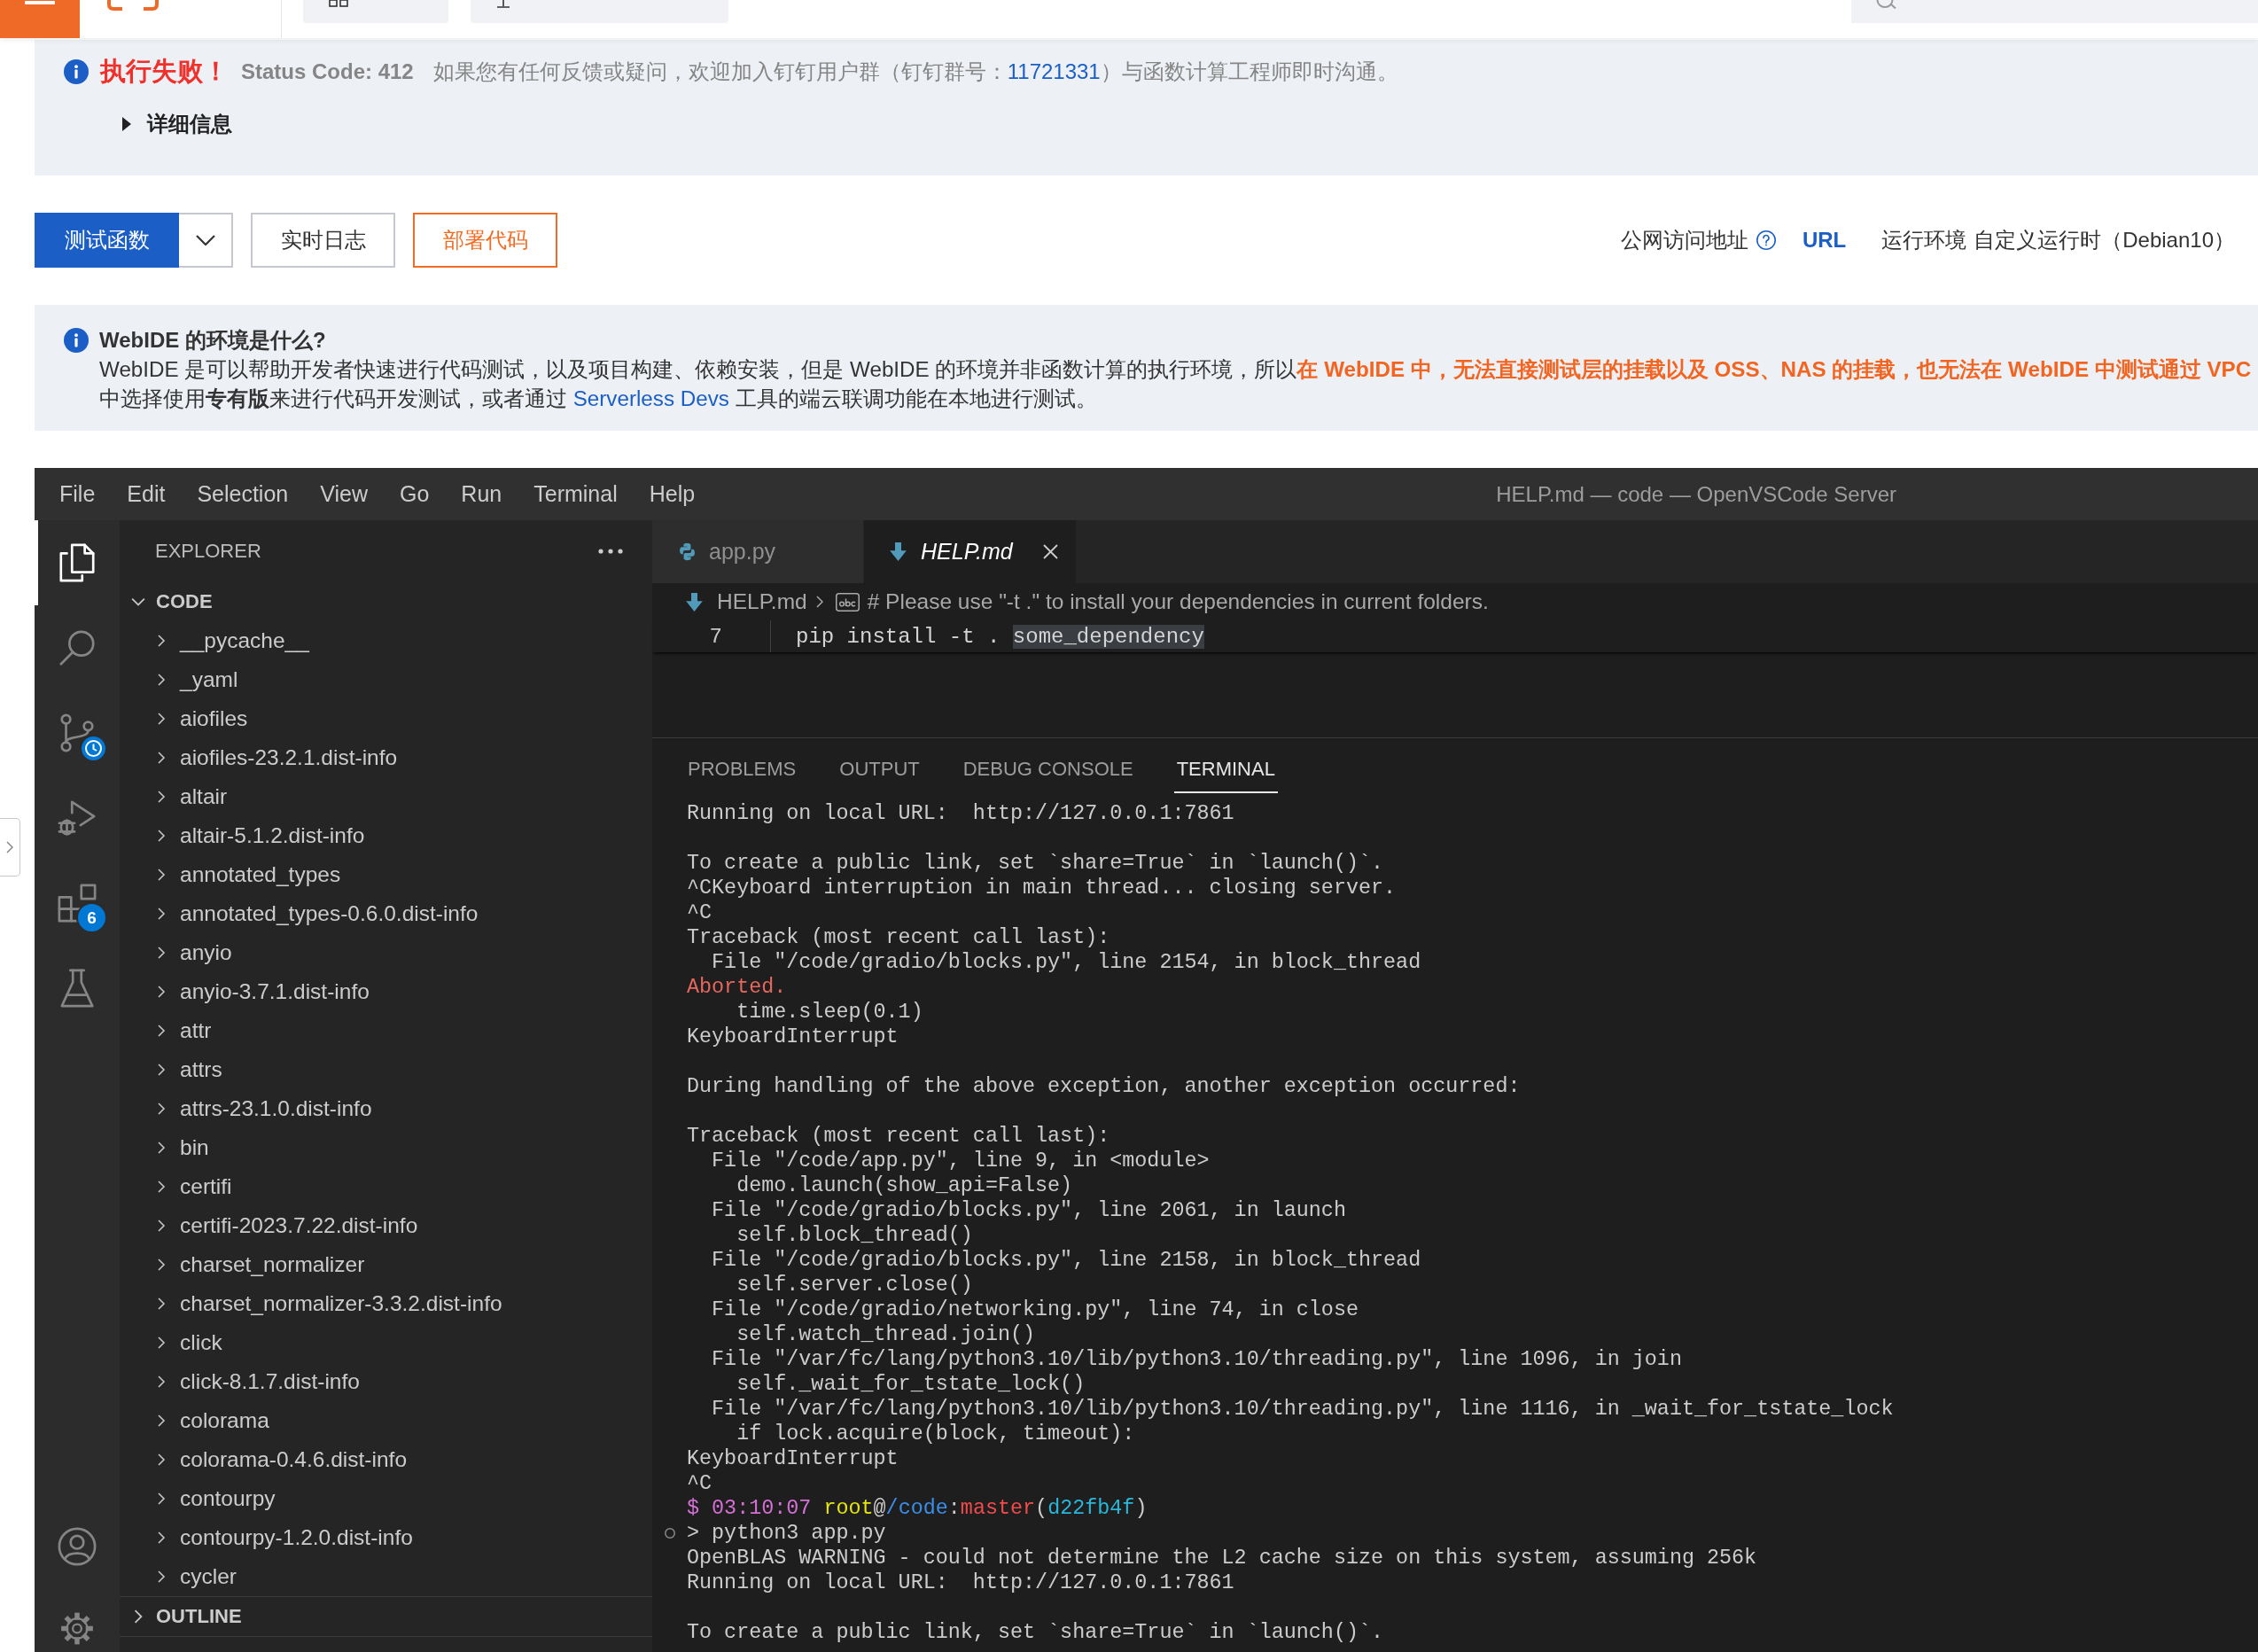 Image resolution: width=2258 pixels, height=1652 pixels. I want to click on group-number-link: 11721331, so click(1054, 71).